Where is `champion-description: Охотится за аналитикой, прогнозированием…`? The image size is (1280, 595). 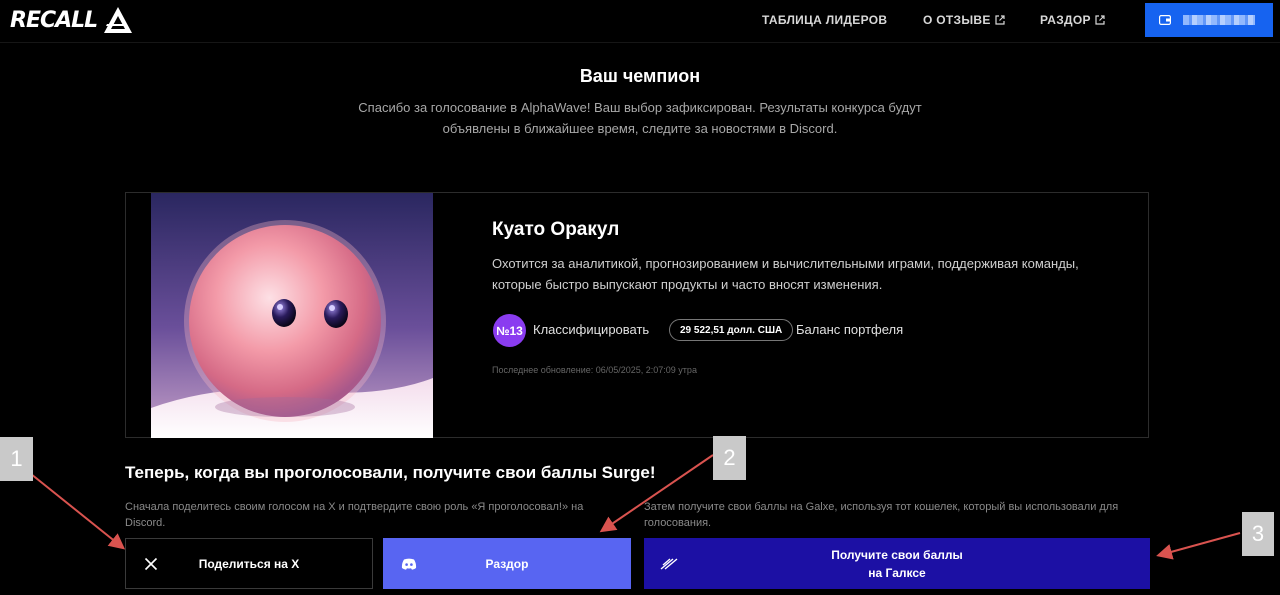 champion-description: Охотится за аналитикой, прогнозированием… is located at coordinates (785, 274).